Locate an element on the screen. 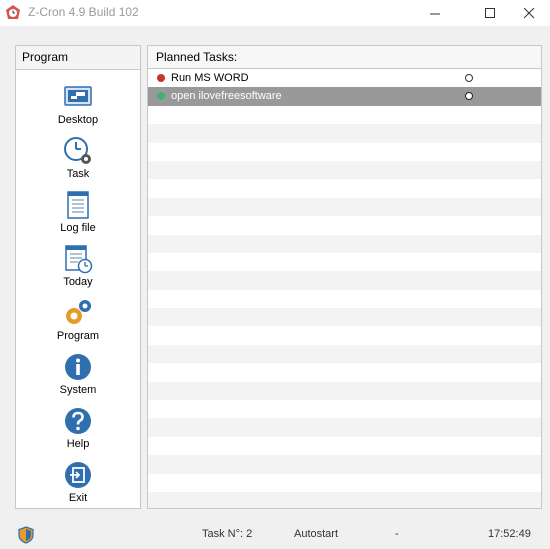 This screenshot has height=549, width=550. info-icon is located at coordinates (78, 367).